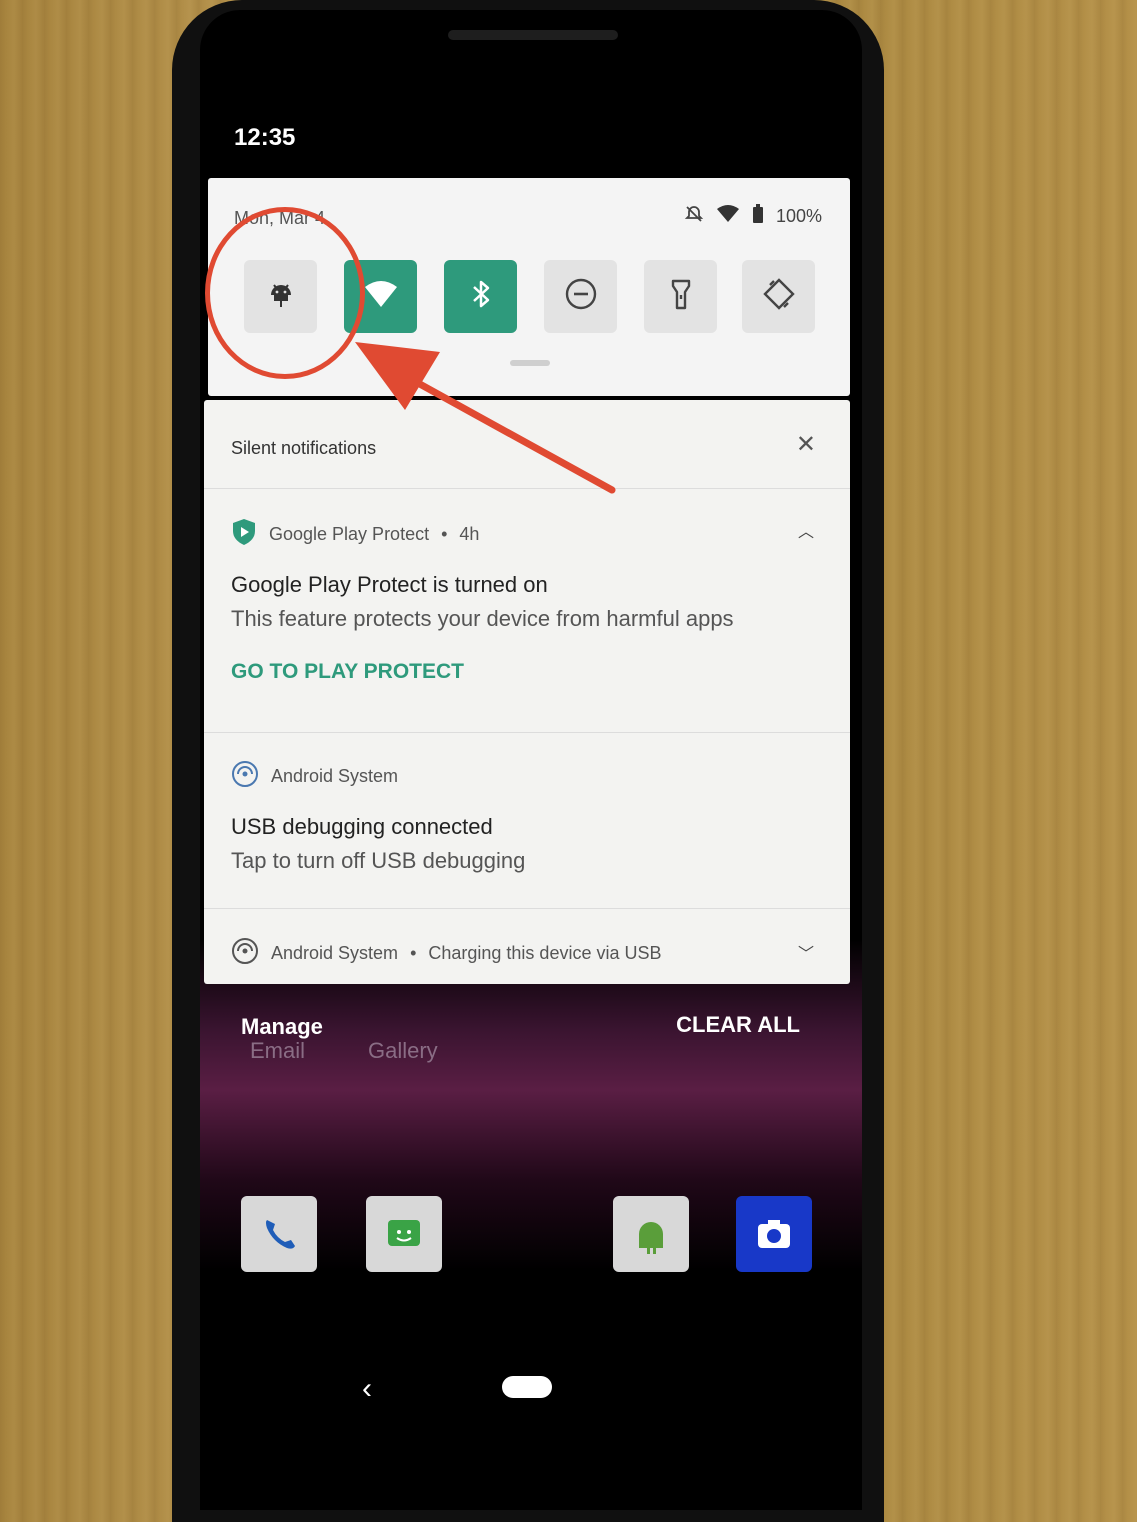 Image resolution: width=1137 pixels, height=1522 pixels. What do you see at coordinates (728, 216) in the screenshot?
I see `wifi-status-icon` at bounding box center [728, 216].